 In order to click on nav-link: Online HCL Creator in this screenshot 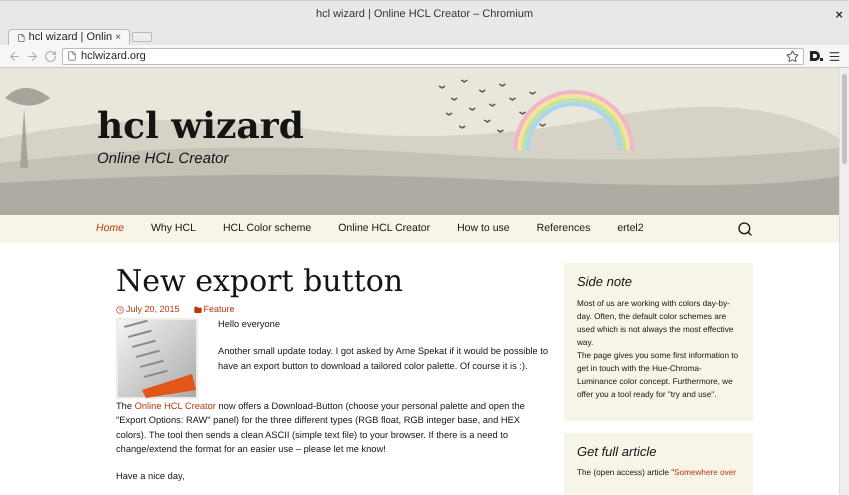, I will do `click(384, 229)`.